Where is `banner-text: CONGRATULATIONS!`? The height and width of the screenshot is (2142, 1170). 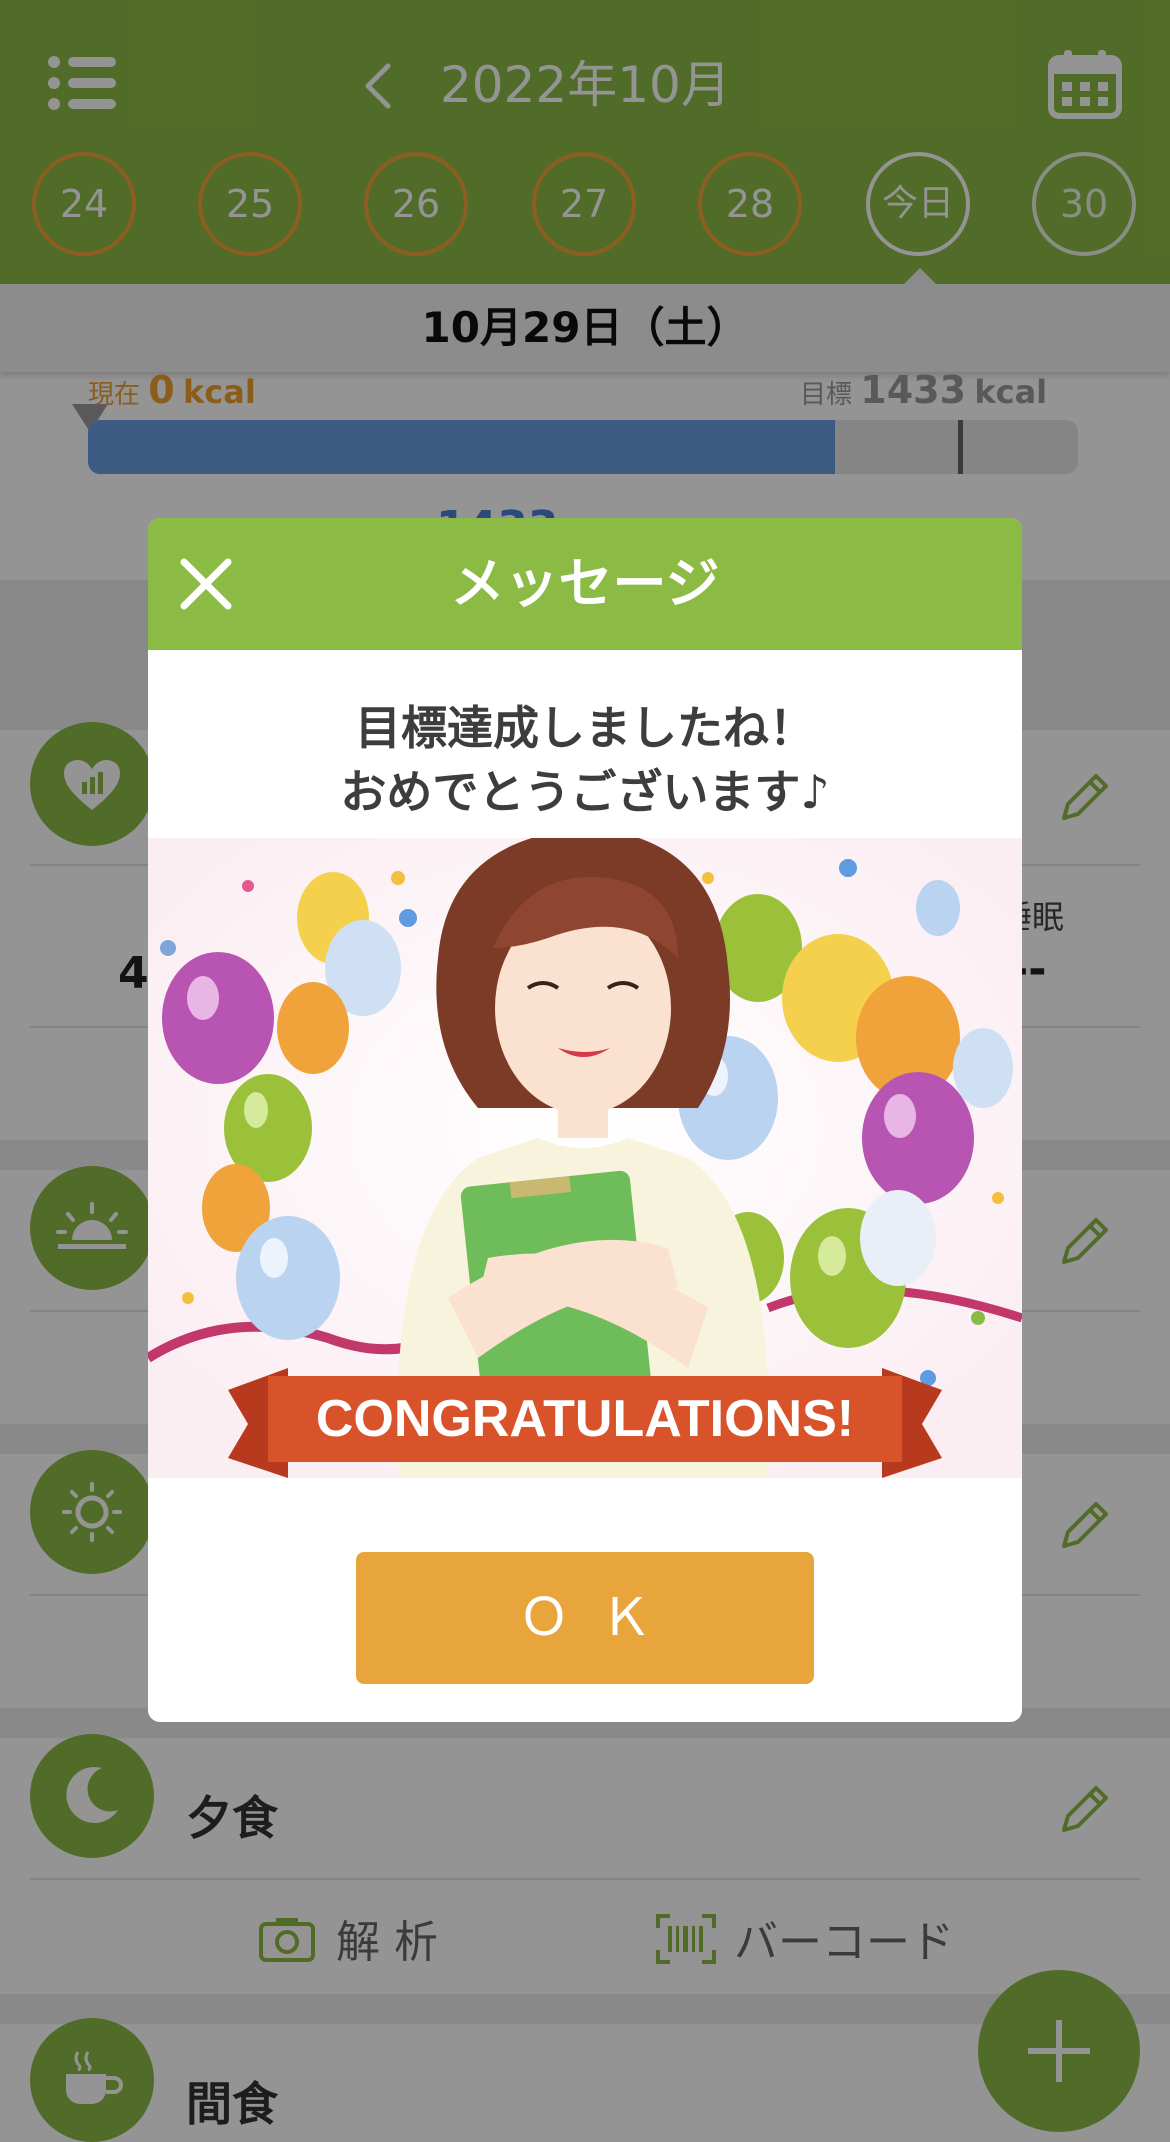 banner-text: CONGRATULATIONS! is located at coordinates (585, 1419).